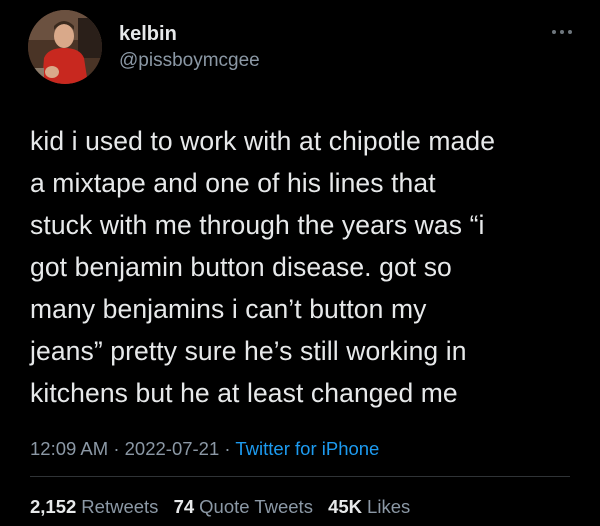 This screenshot has height=526, width=600. I want to click on likes-count: 45K, so click(345, 506).